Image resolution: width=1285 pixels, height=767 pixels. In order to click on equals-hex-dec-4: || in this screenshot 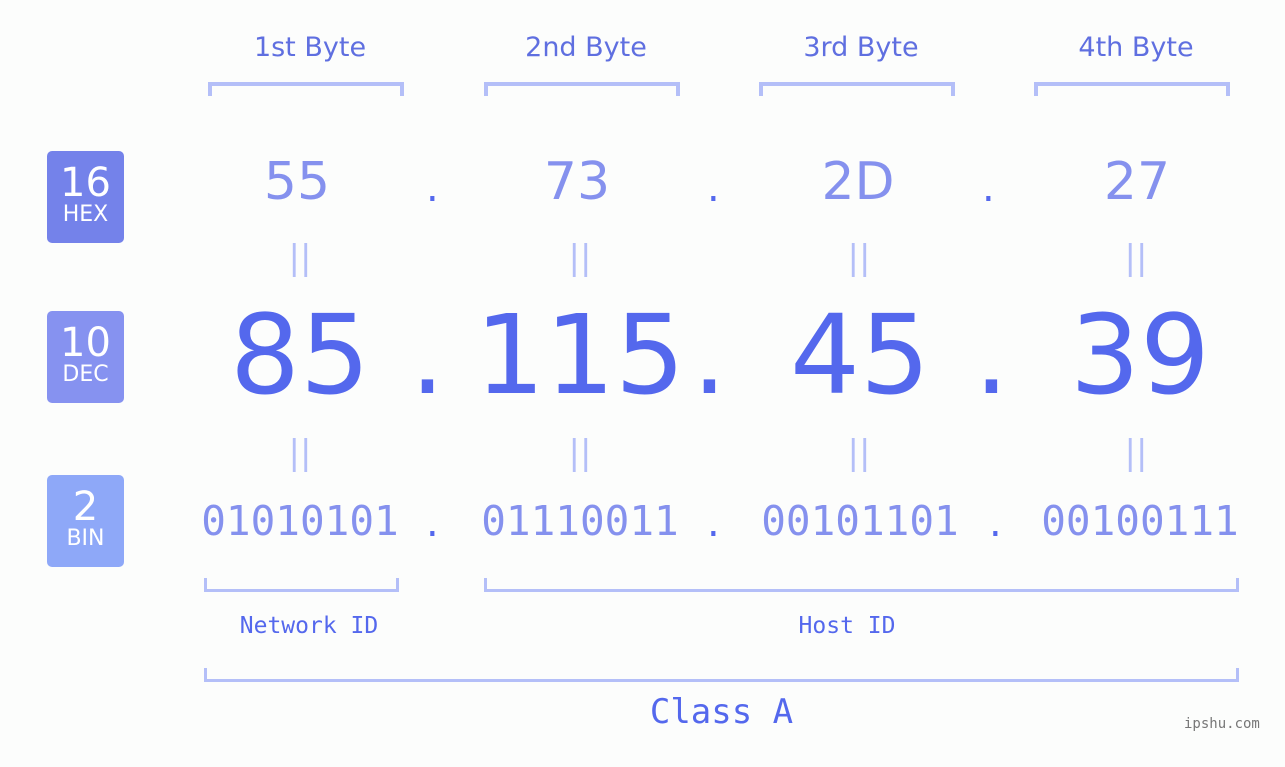, I will do `click(1136, 258)`.